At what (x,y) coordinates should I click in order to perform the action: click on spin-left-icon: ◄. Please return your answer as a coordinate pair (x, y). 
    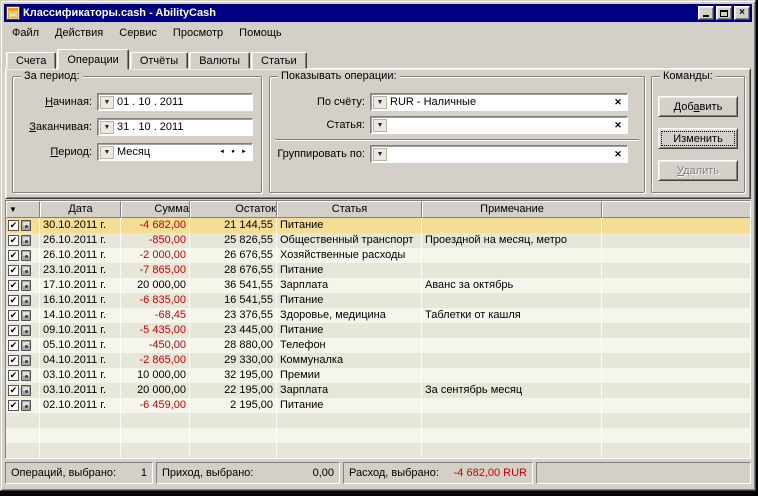
    Looking at the image, I should click on (222, 152).